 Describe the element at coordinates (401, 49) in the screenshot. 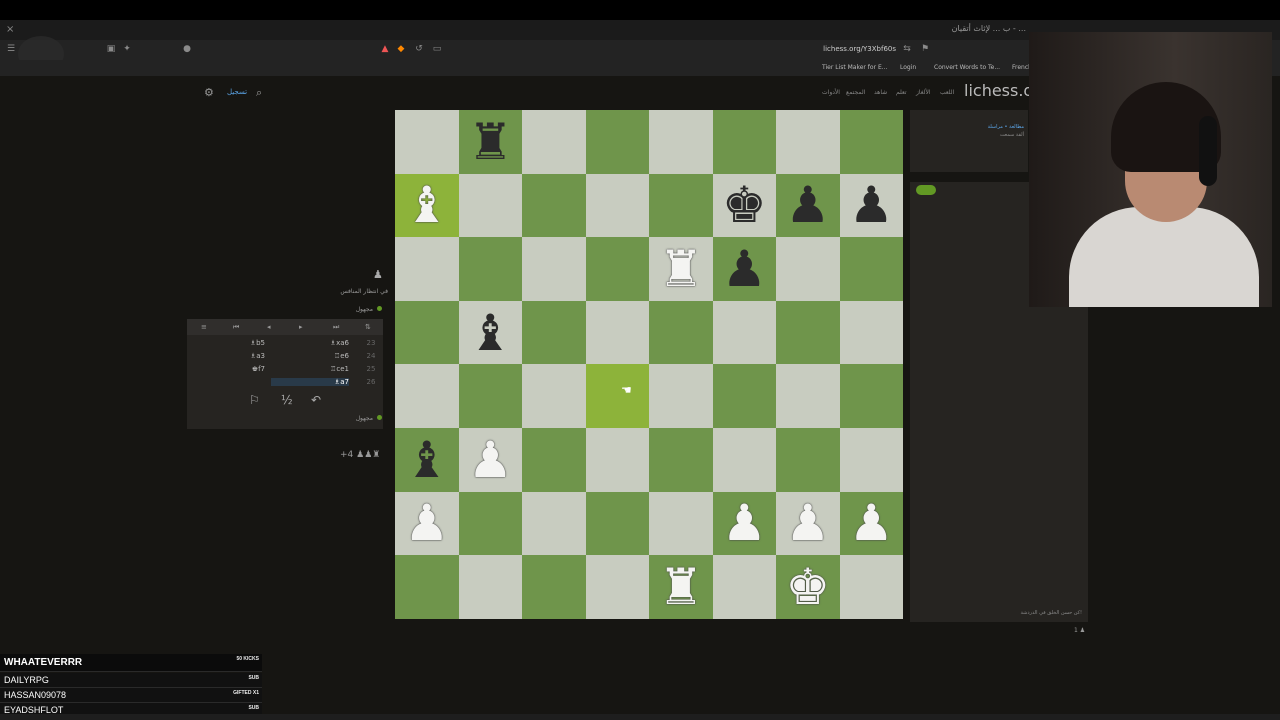

I see `brave-shield-icon: ◆` at that location.